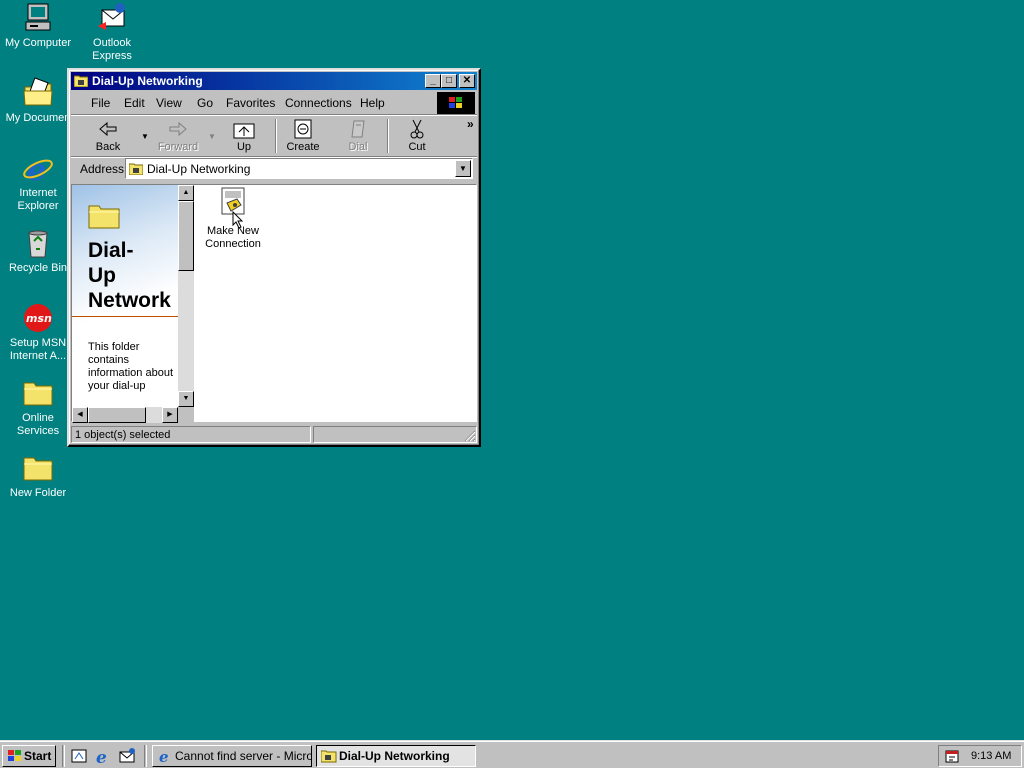 The image size is (1024, 768). I want to click on forward-label: Forward, so click(178, 147).